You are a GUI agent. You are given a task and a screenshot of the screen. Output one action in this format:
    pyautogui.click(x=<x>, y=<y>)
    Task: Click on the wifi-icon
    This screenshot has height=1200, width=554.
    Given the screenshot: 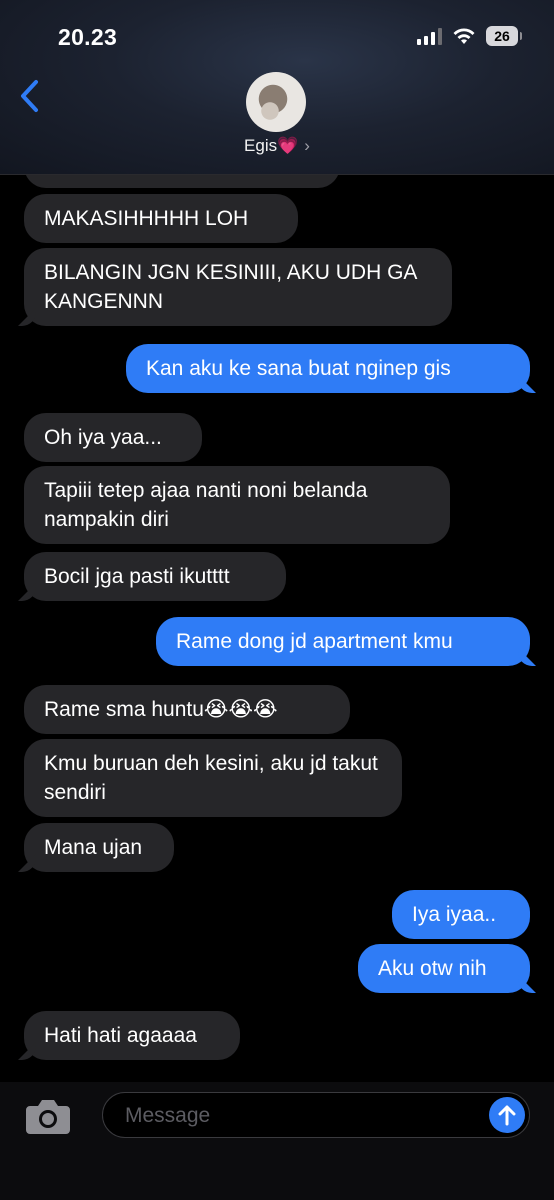 What is the action you would take?
    pyautogui.click(x=464, y=36)
    